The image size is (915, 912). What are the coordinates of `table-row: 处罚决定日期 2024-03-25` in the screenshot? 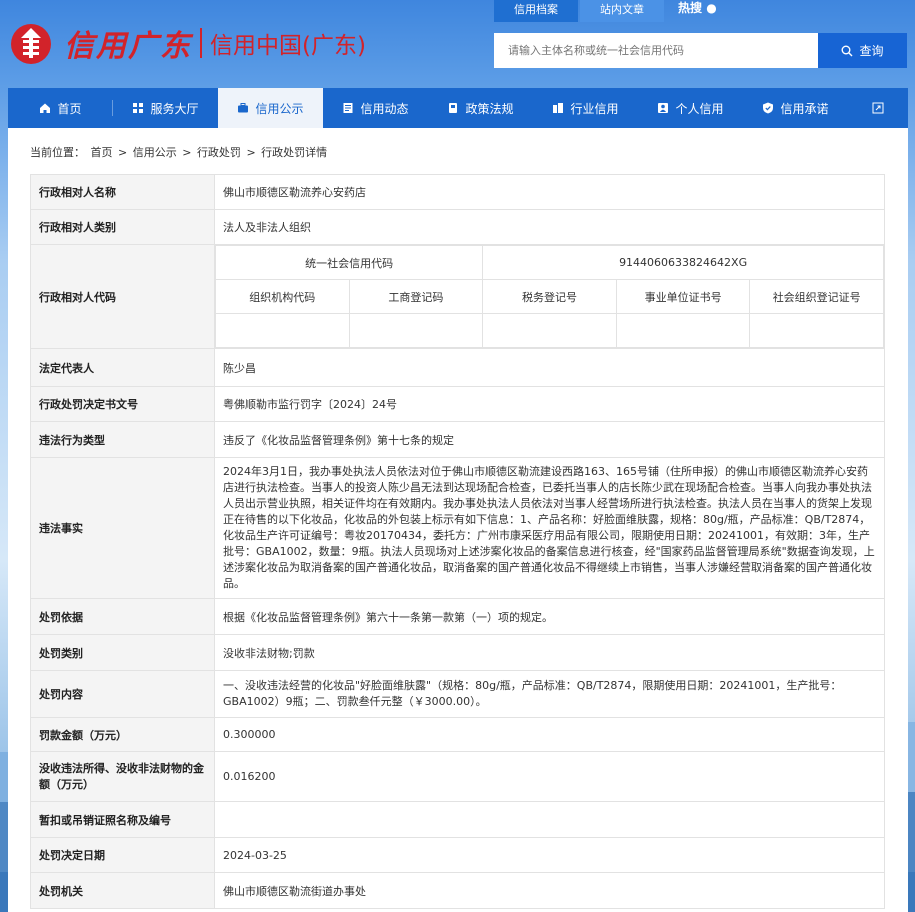 It's located at (457, 855).